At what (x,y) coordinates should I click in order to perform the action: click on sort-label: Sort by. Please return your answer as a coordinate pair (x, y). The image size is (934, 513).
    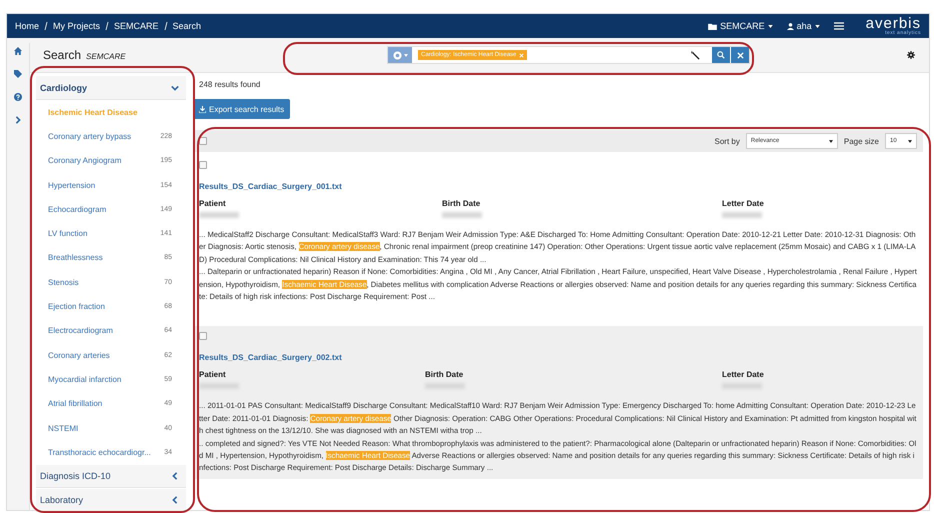
    Looking at the image, I should click on (727, 141).